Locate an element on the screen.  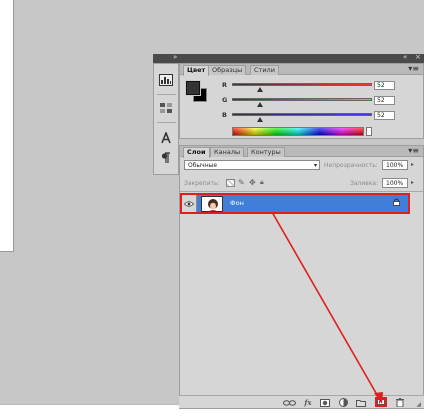
adjustments-icon is located at coordinates (166, 108).